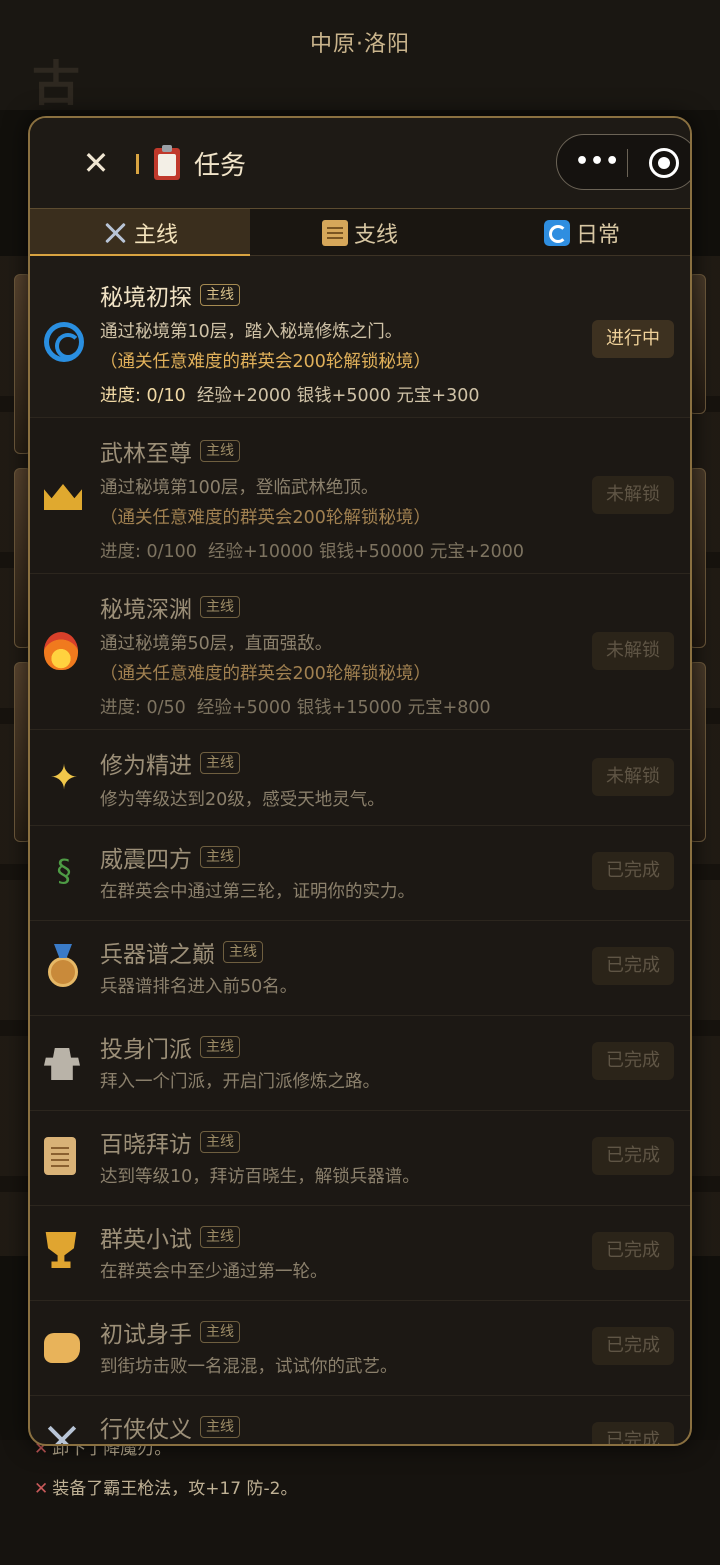 This screenshot has height=1565, width=720. Describe the element at coordinates (360, 1063) in the screenshot. I see `task-item: 投身门派 主线 拜入一个门派，开启门派修炼之路。 已完成` at that location.